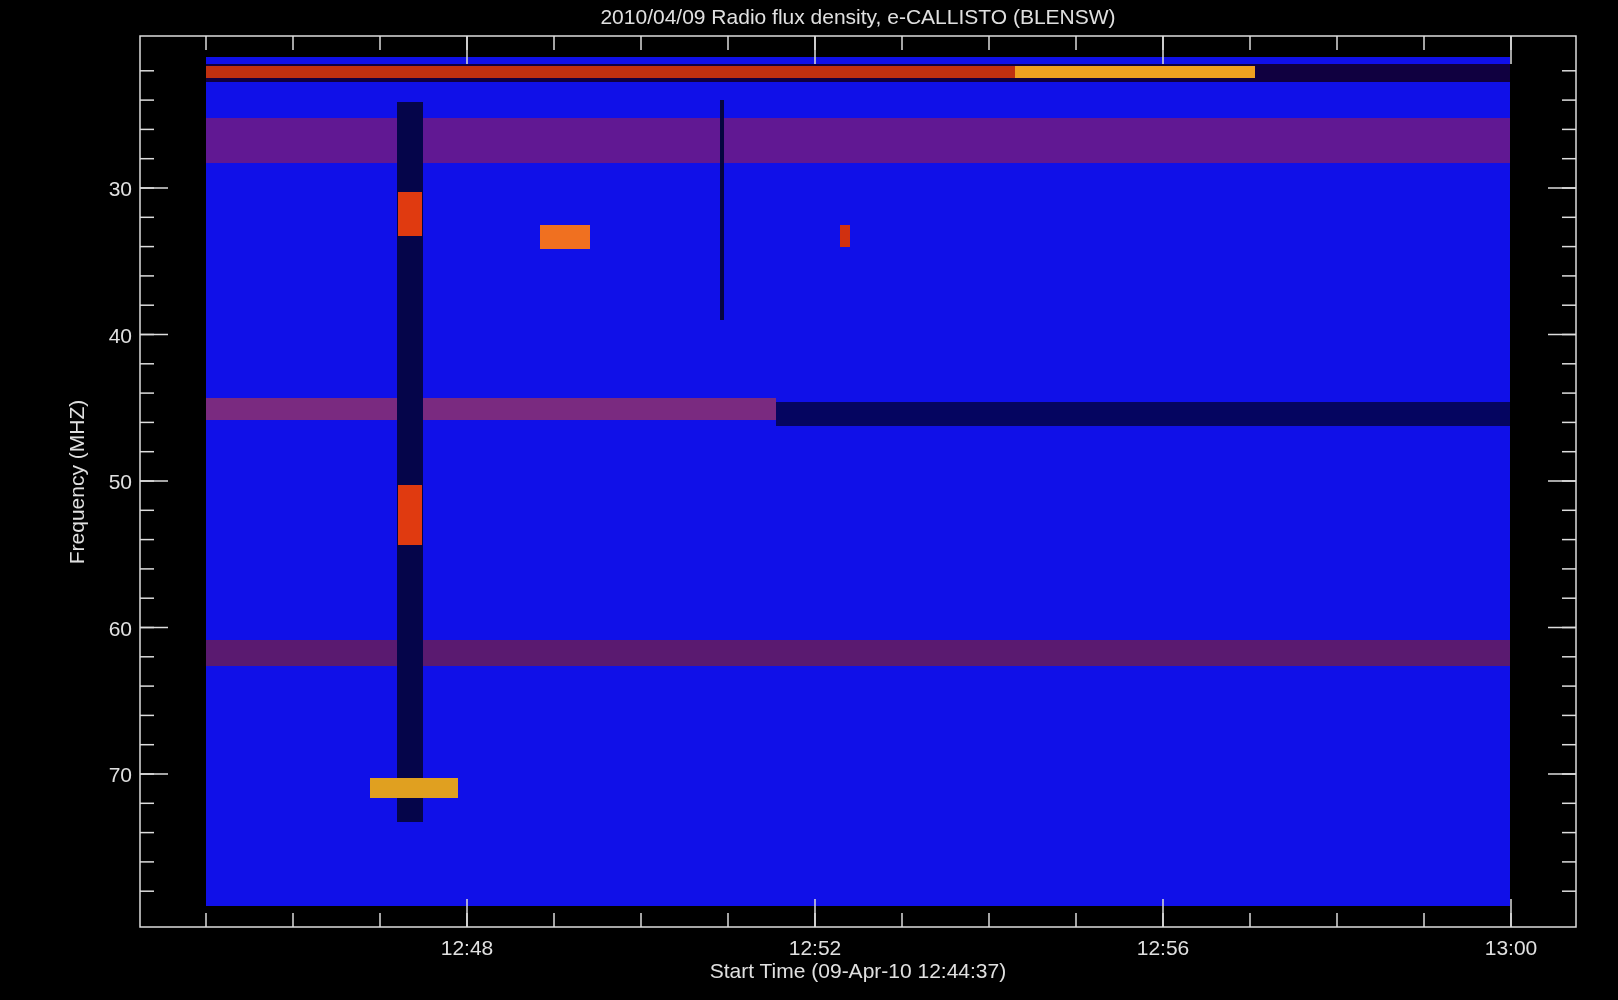 This screenshot has width=1618, height=1000. Describe the element at coordinates (1163, 947) in the screenshot. I see `x-tick-label: 12:56` at that location.